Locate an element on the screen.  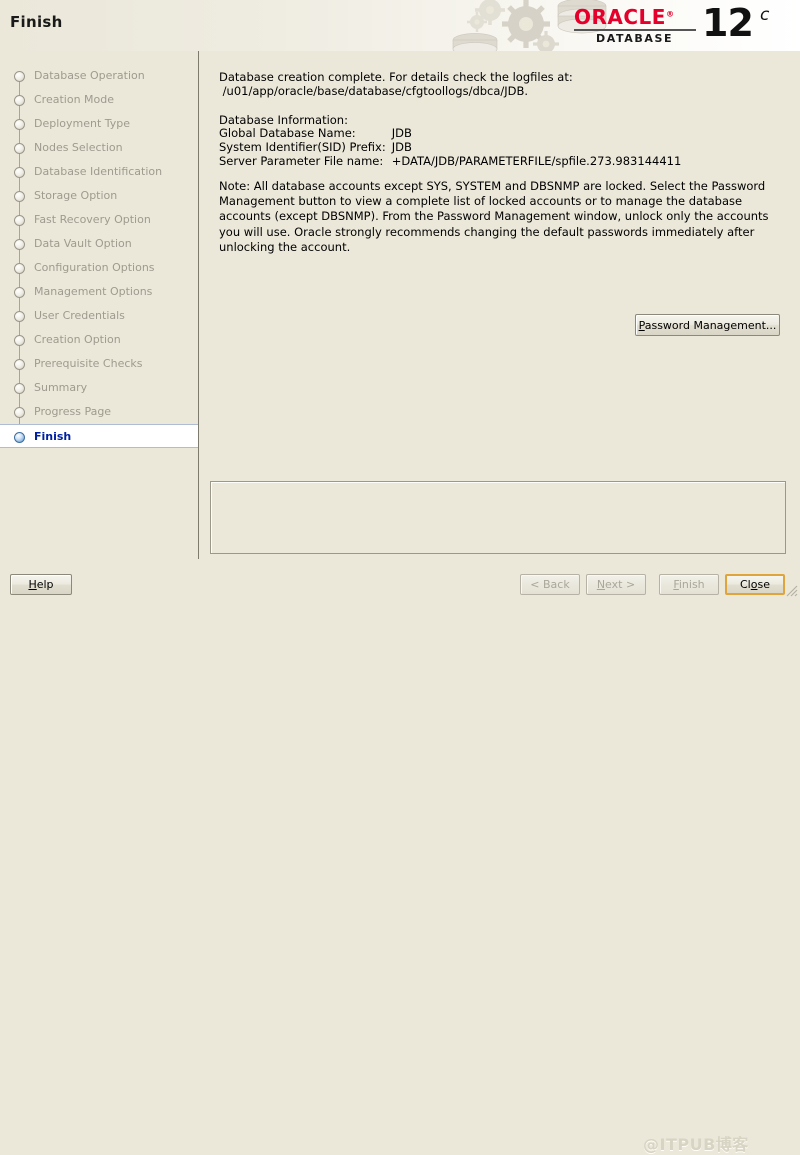
sidebar-item-storage-option: Storage Option is located at coordinates (99, 196).